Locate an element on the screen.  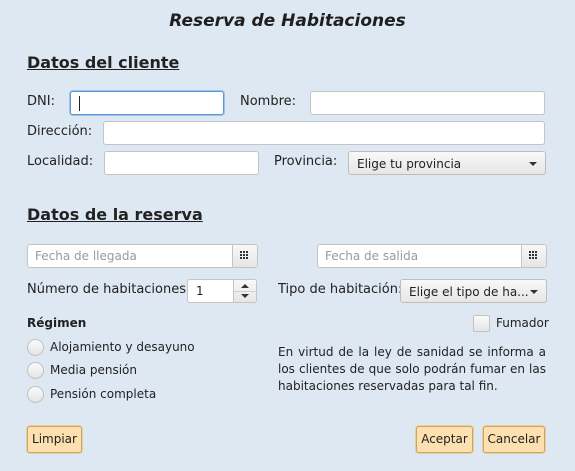
radio-alojamiento-desayuno is located at coordinates (35, 347).